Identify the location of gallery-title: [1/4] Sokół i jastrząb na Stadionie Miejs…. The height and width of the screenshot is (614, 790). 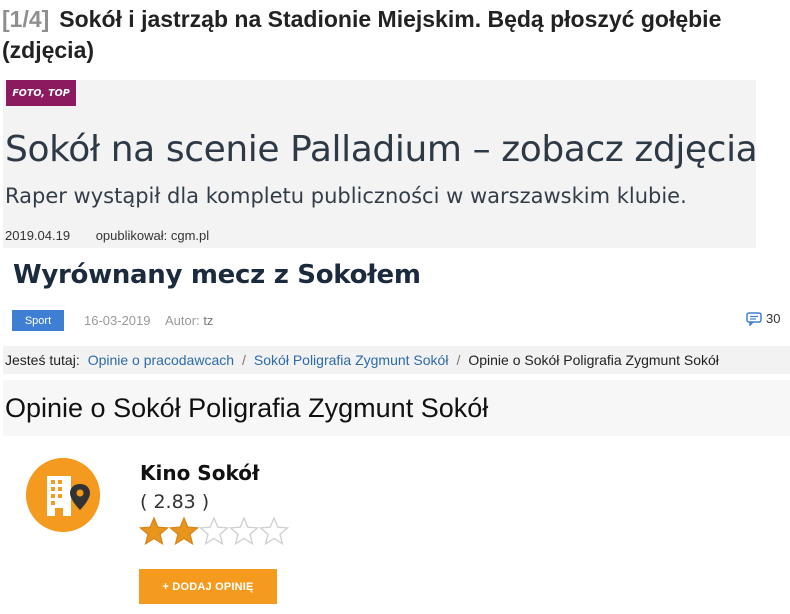
(395, 35).